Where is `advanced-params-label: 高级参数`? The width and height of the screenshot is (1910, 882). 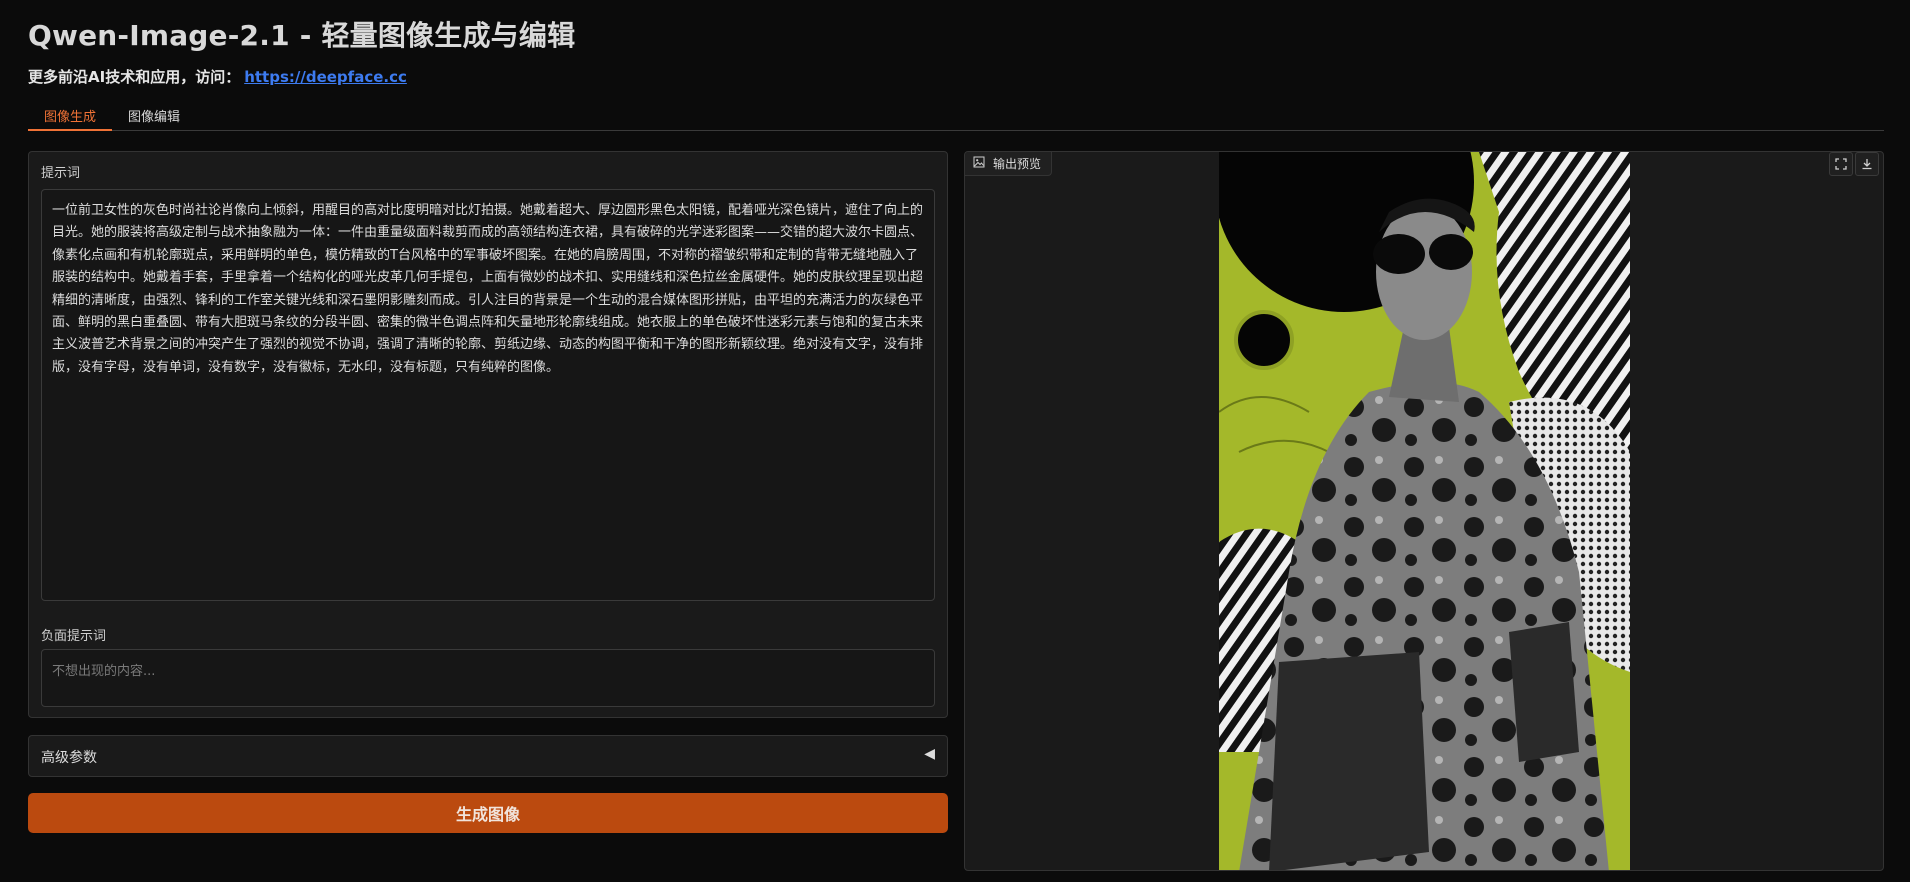
advanced-params-label: 高级参数 is located at coordinates (69, 758).